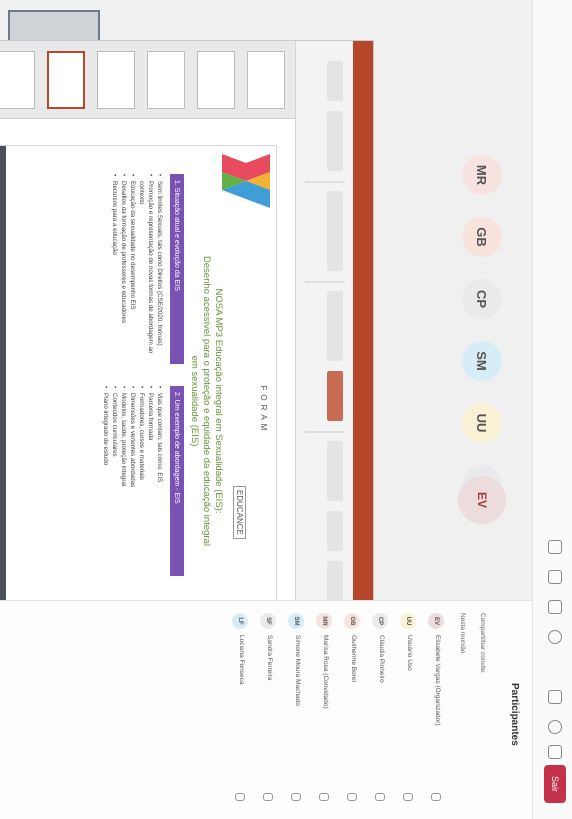  What do you see at coordinates (407, 711) in the screenshot?
I see `participant-row: UU Usuário Uso` at bounding box center [407, 711].